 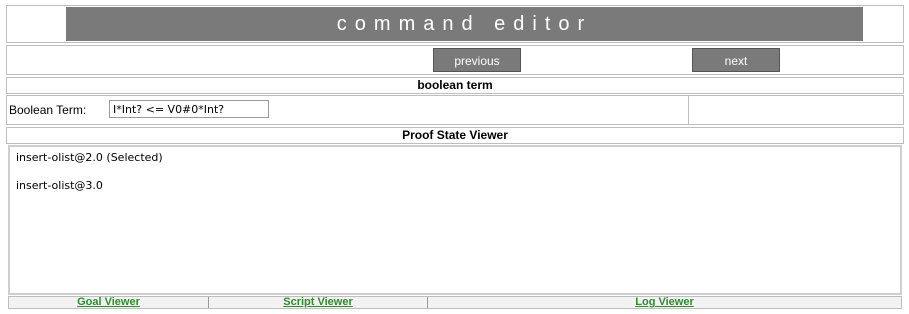 What do you see at coordinates (477, 60) in the screenshot?
I see `previous-button: previous` at bounding box center [477, 60].